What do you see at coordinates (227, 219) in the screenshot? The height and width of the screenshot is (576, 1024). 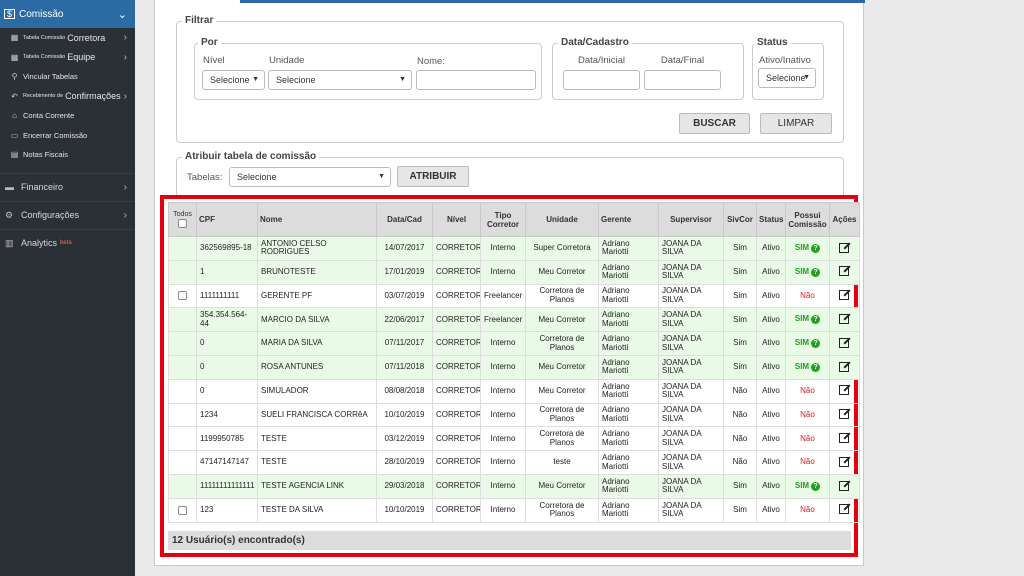 I see `cpf-header: CPF` at bounding box center [227, 219].